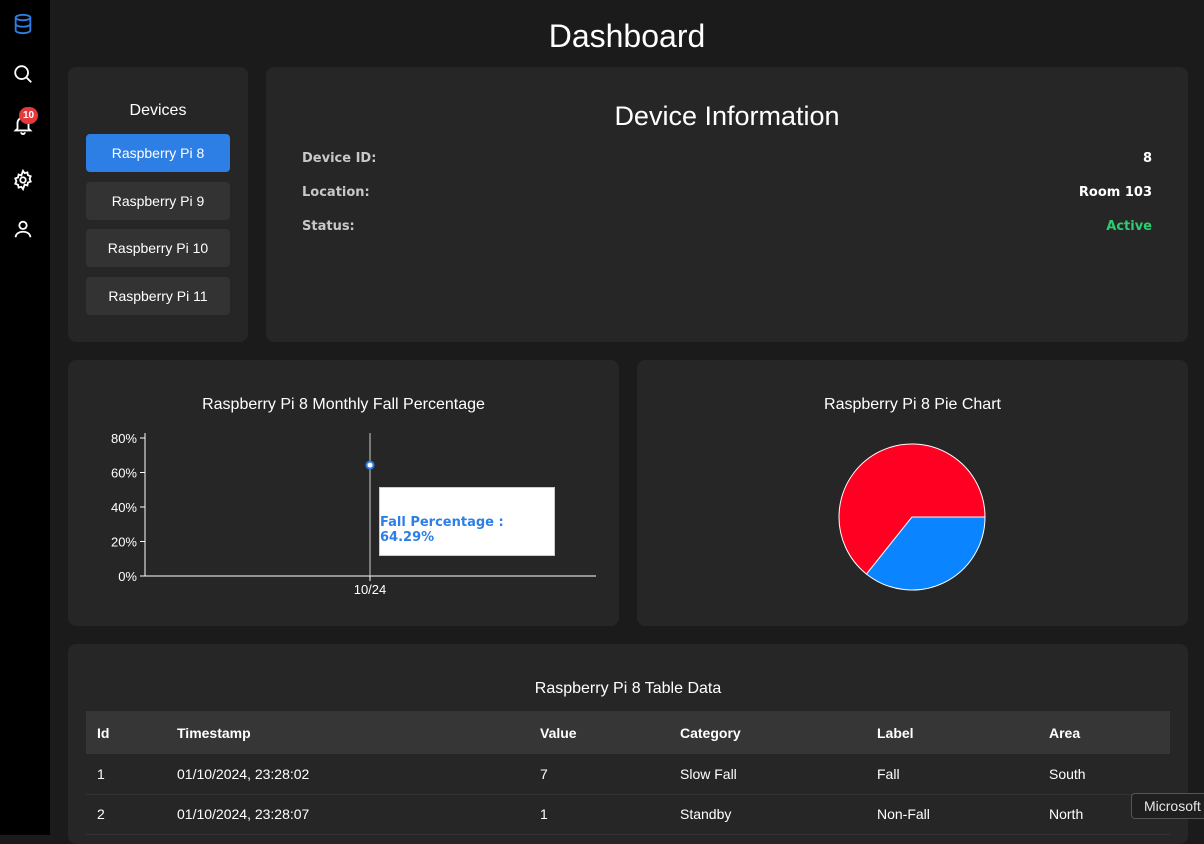 Image resolution: width=1204 pixels, height=844 pixels. What do you see at coordinates (23, 229) in the screenshot?
I see `user-icon` at bounding box center [23, 229].